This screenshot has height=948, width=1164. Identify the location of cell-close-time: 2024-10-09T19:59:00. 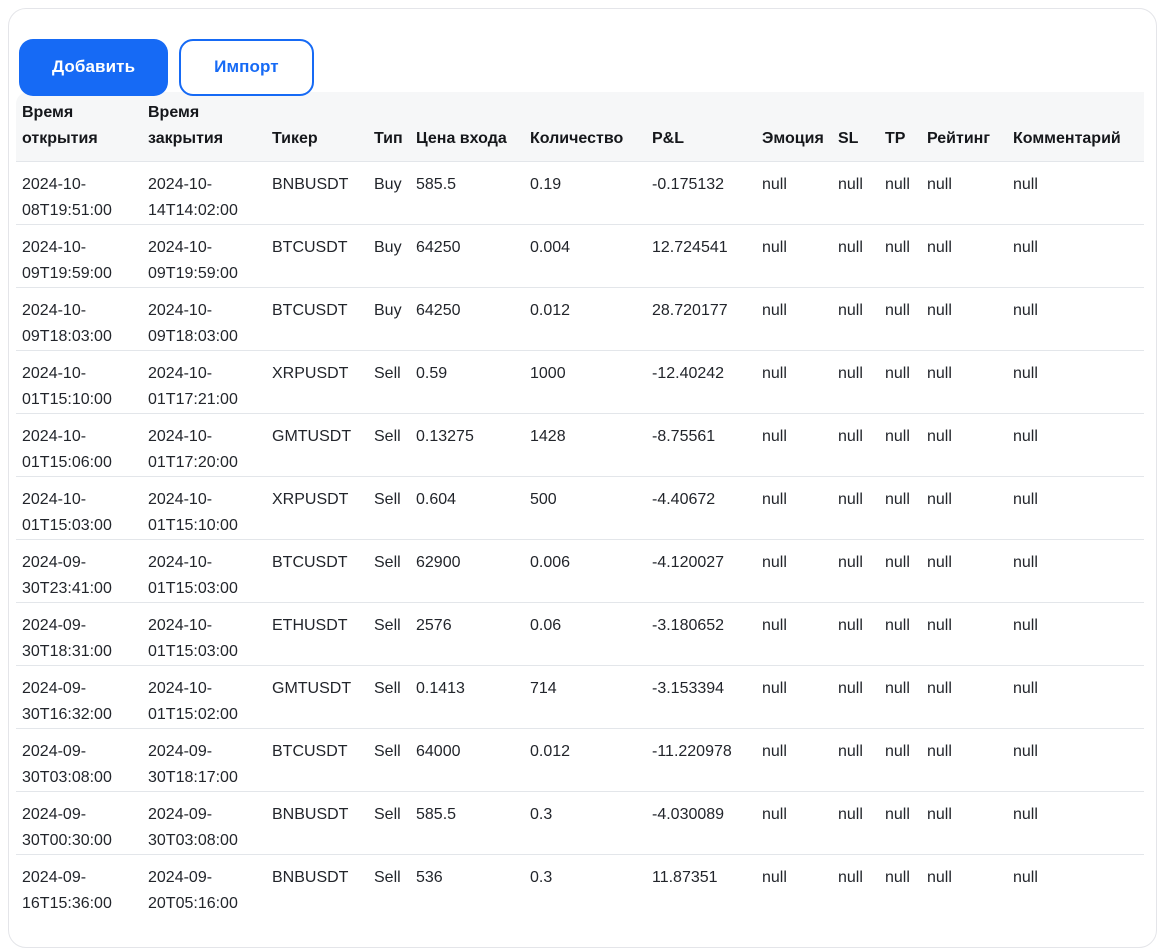
(204, 255).